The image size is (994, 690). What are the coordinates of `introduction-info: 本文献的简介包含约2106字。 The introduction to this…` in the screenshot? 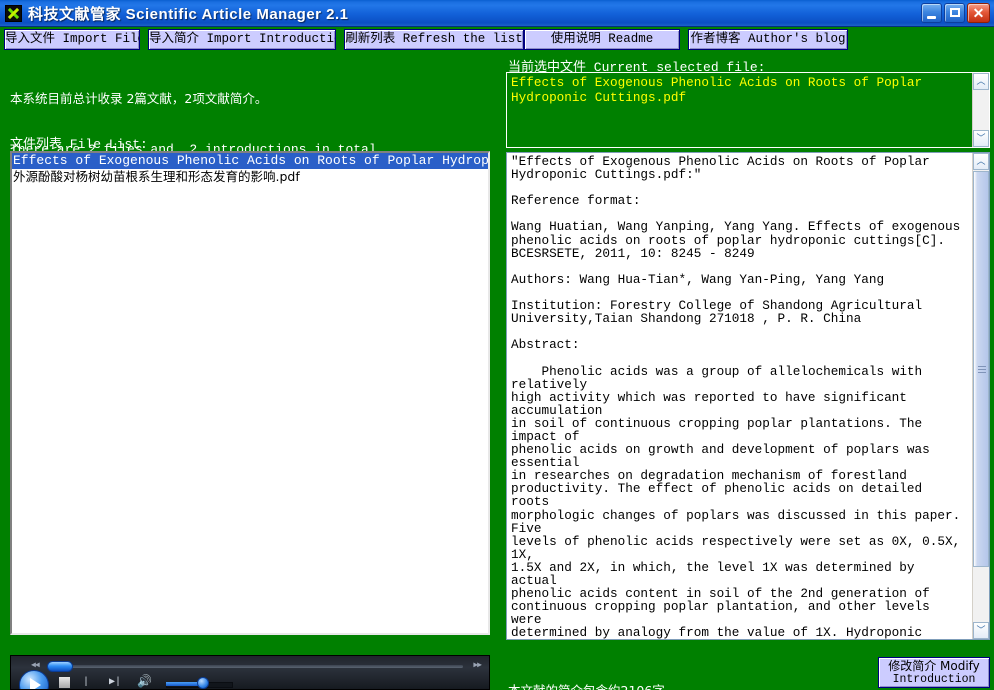 It's located at (688, 668).